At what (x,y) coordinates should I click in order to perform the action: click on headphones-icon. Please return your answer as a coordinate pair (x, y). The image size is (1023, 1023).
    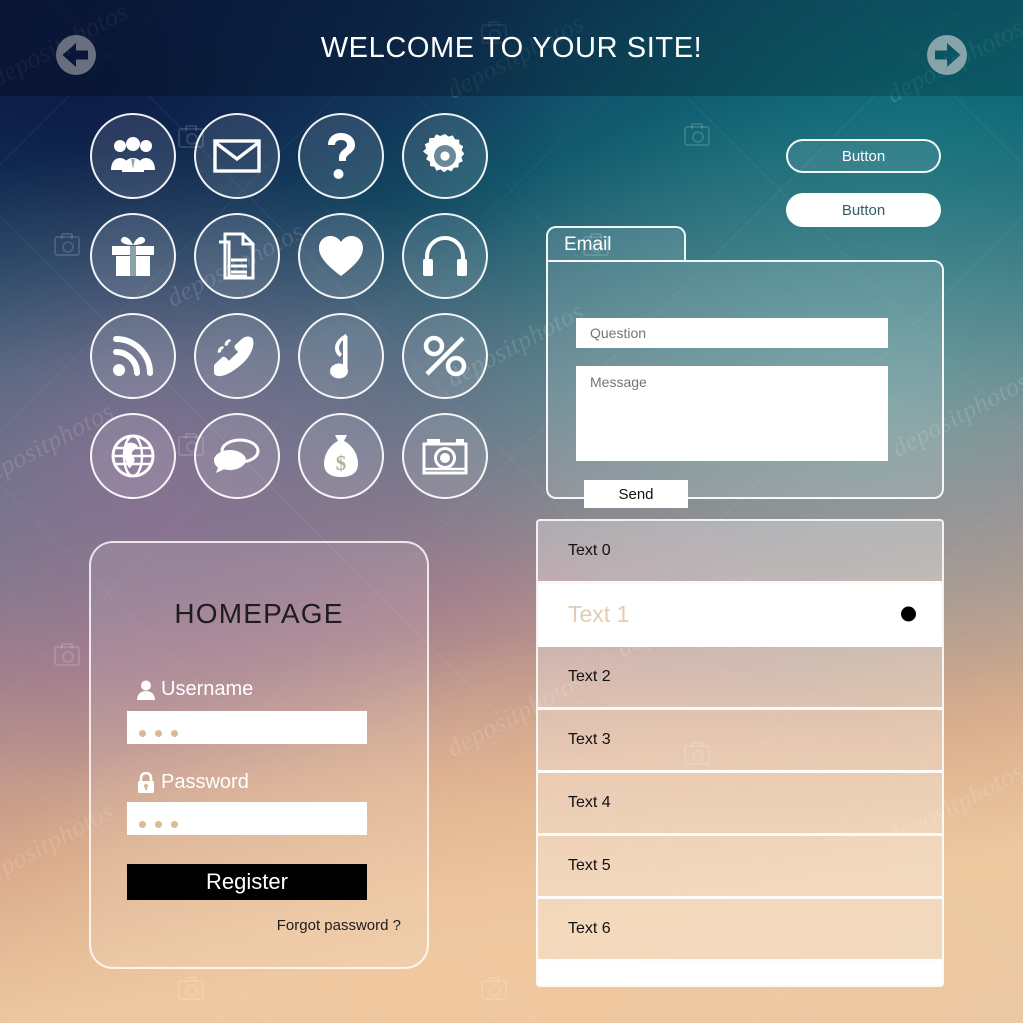
    Looking at the image, I should click on (445, 256).